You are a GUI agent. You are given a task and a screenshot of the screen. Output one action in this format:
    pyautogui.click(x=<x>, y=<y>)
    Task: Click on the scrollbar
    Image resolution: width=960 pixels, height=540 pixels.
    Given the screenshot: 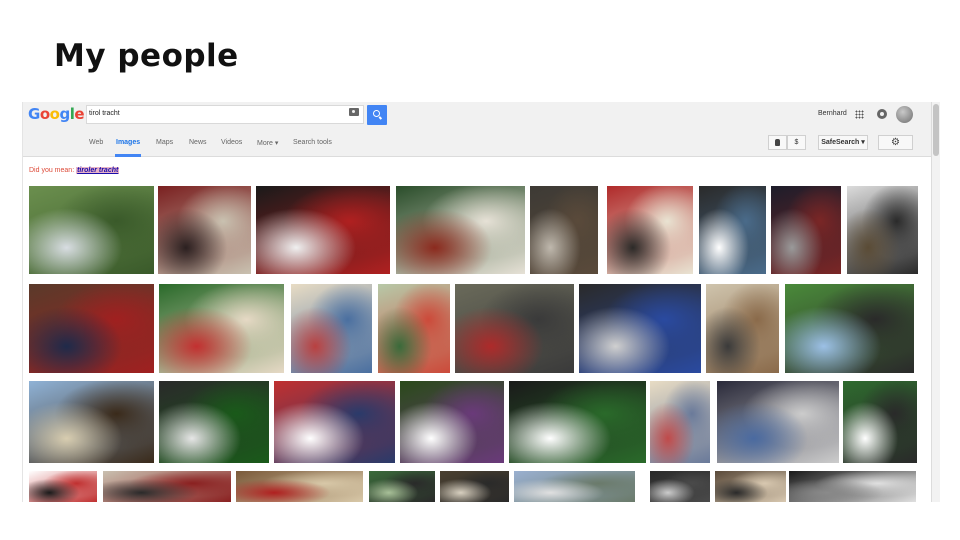 What is the action you would take?
    pyautogui.click(x=935, y=302)
    